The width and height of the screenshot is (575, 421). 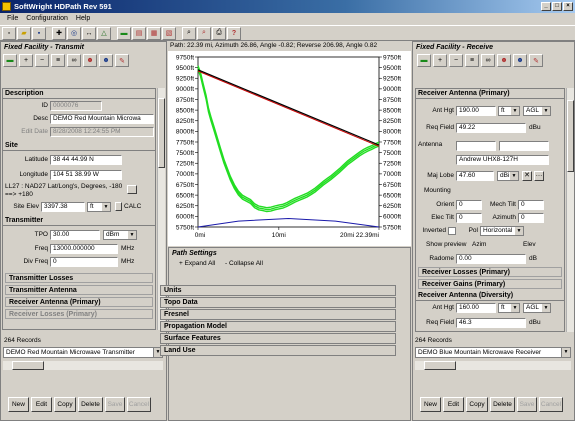 I want to click on receiver-antenna-primary-group: Receiver Antenna (Primary), so click(x=79, y=302).